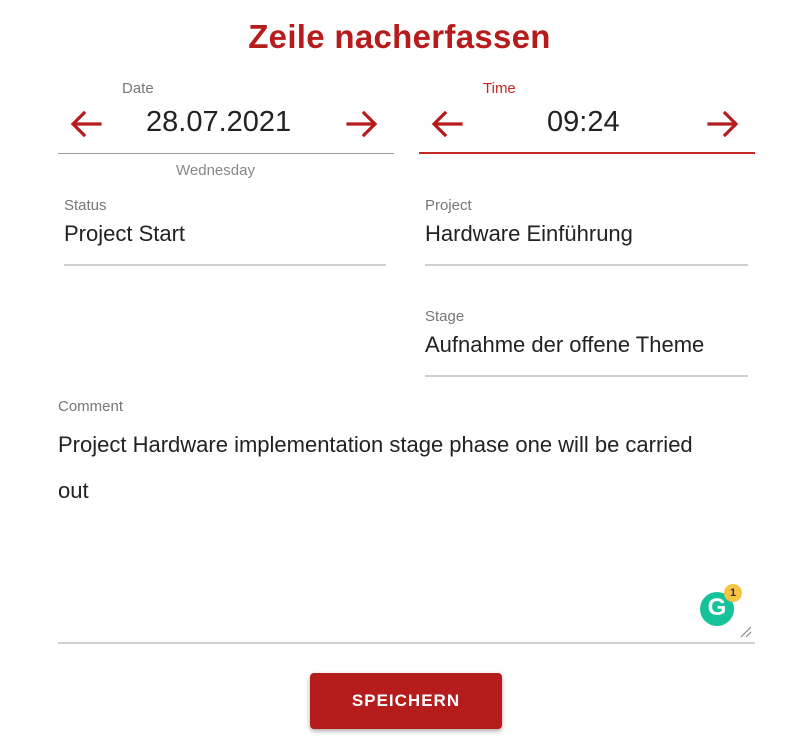 Image resolution: width=799 pixels, height=742 pixels. Describe the element at coordinates (226, 153) in the screenshot. I see `date-underline` at that location.